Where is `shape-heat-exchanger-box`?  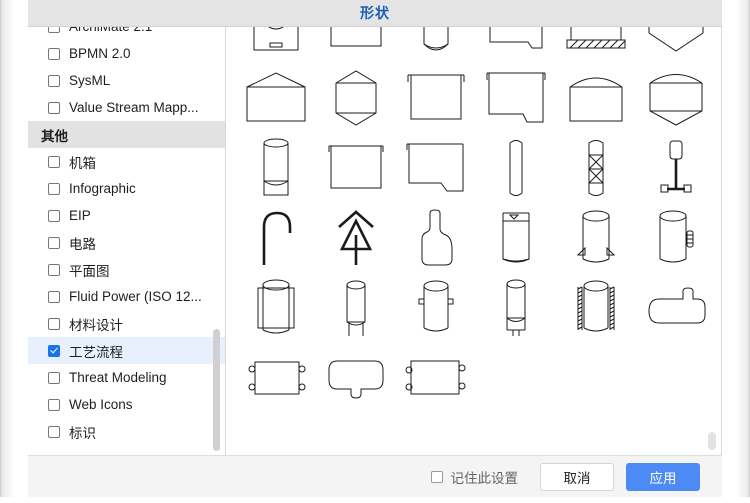 shape-heat-exchanger-box is located at coordinates (276, 378).